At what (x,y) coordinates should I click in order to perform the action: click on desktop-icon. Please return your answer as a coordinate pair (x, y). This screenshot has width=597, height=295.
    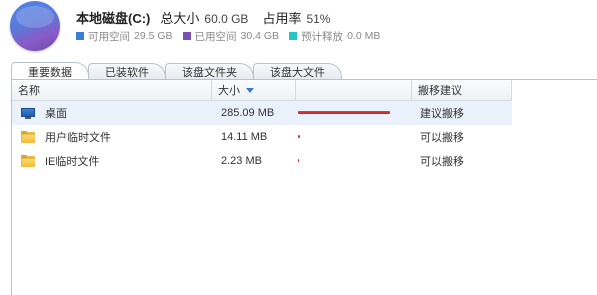
    Looking at the image, I should click on (28, 113).